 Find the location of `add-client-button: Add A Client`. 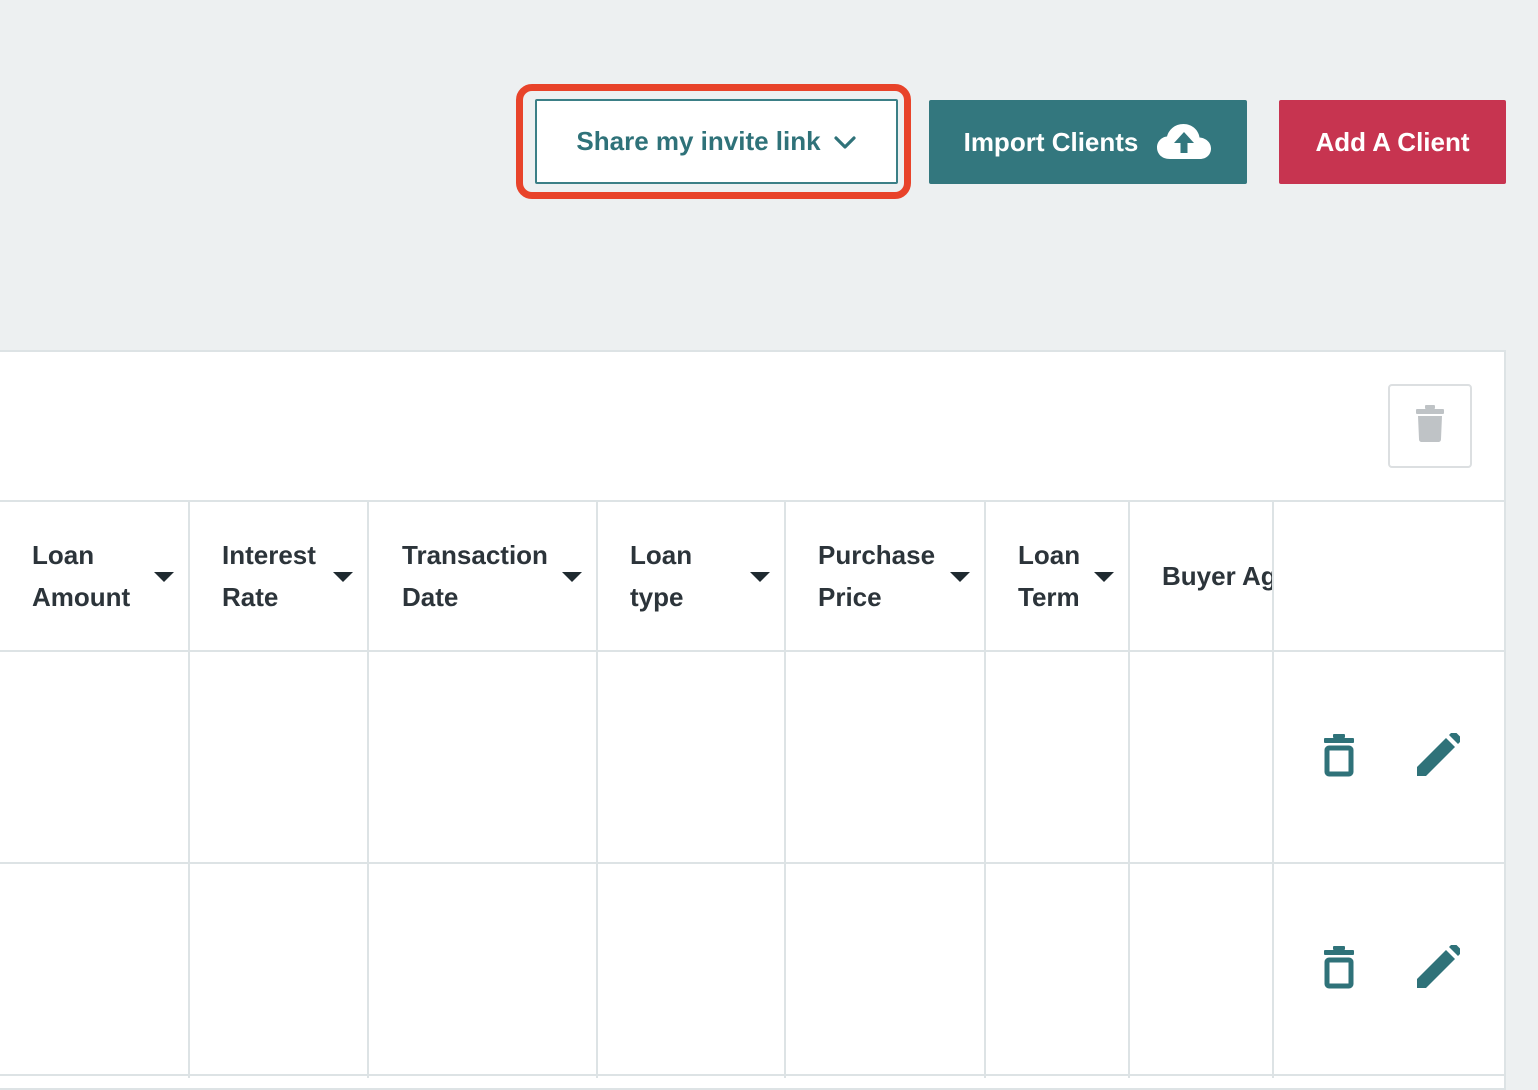

add-client-button: Add A Client is located at coordinates (1392, 142).